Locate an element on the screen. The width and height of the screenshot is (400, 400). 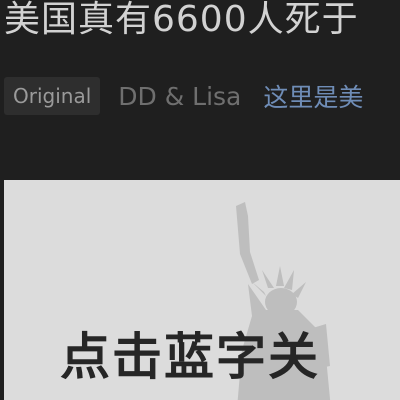
author-name: DD & Lisa is located at coordinates (180, 96).